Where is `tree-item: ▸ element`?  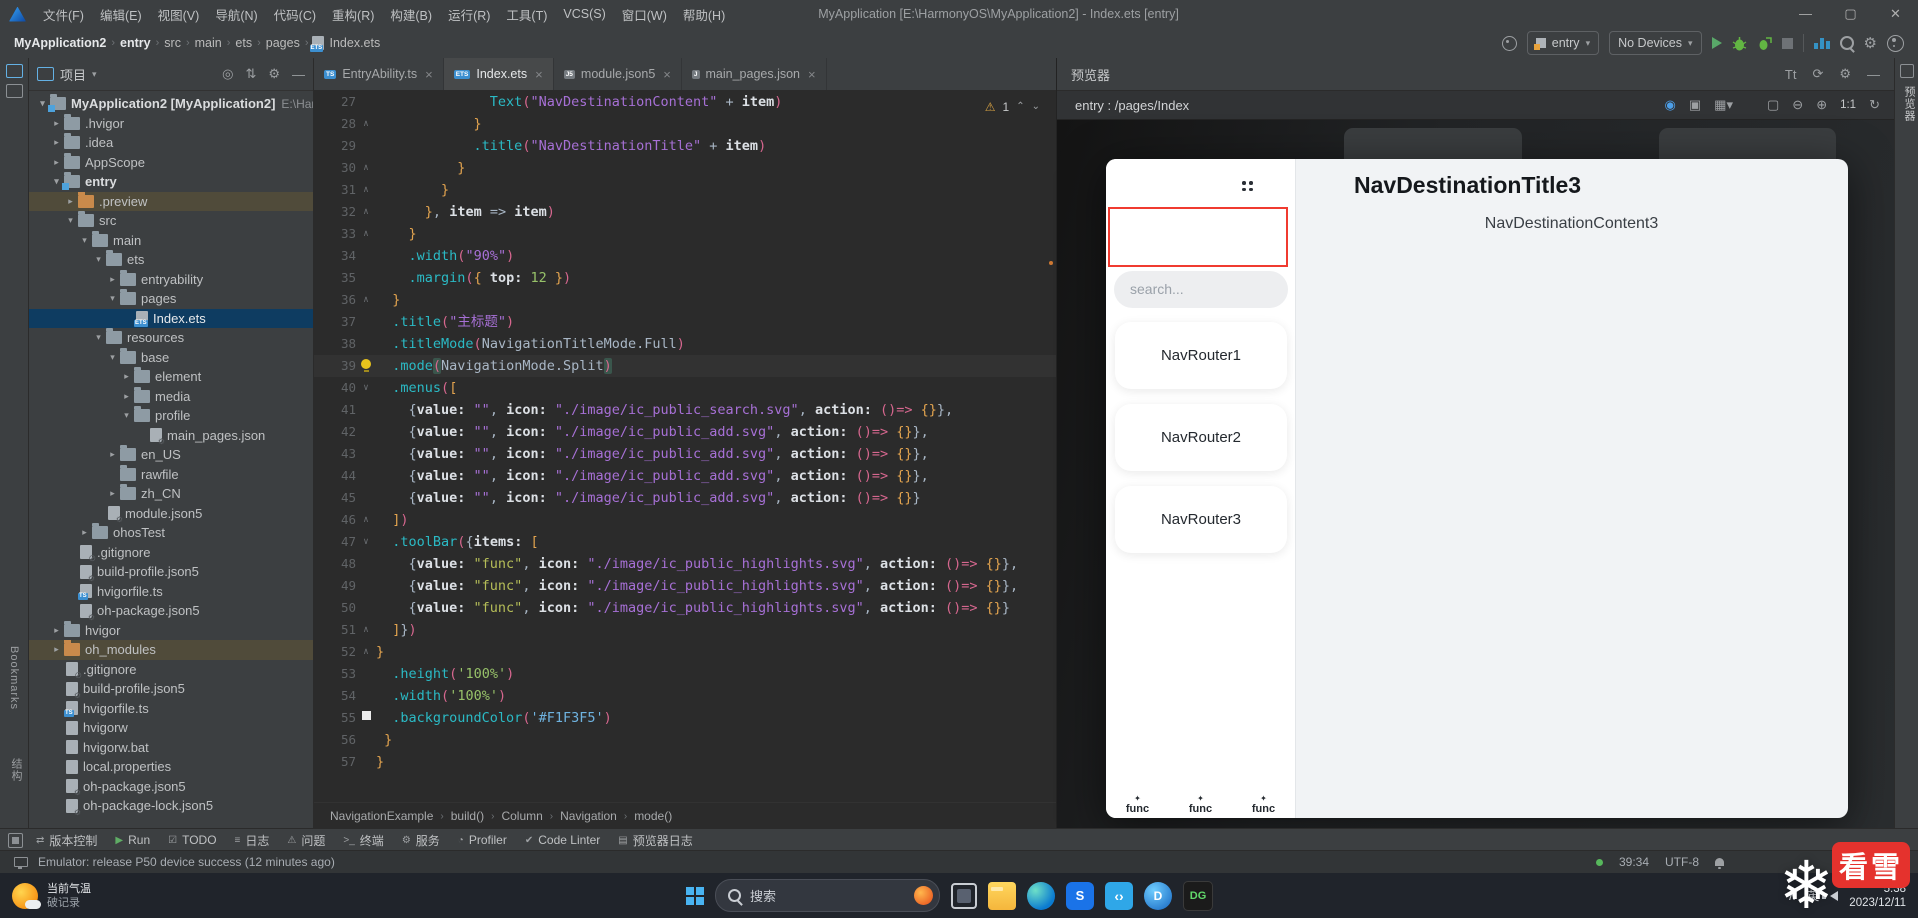
tree-item: ▸ element is located at coordinates (171, 377).